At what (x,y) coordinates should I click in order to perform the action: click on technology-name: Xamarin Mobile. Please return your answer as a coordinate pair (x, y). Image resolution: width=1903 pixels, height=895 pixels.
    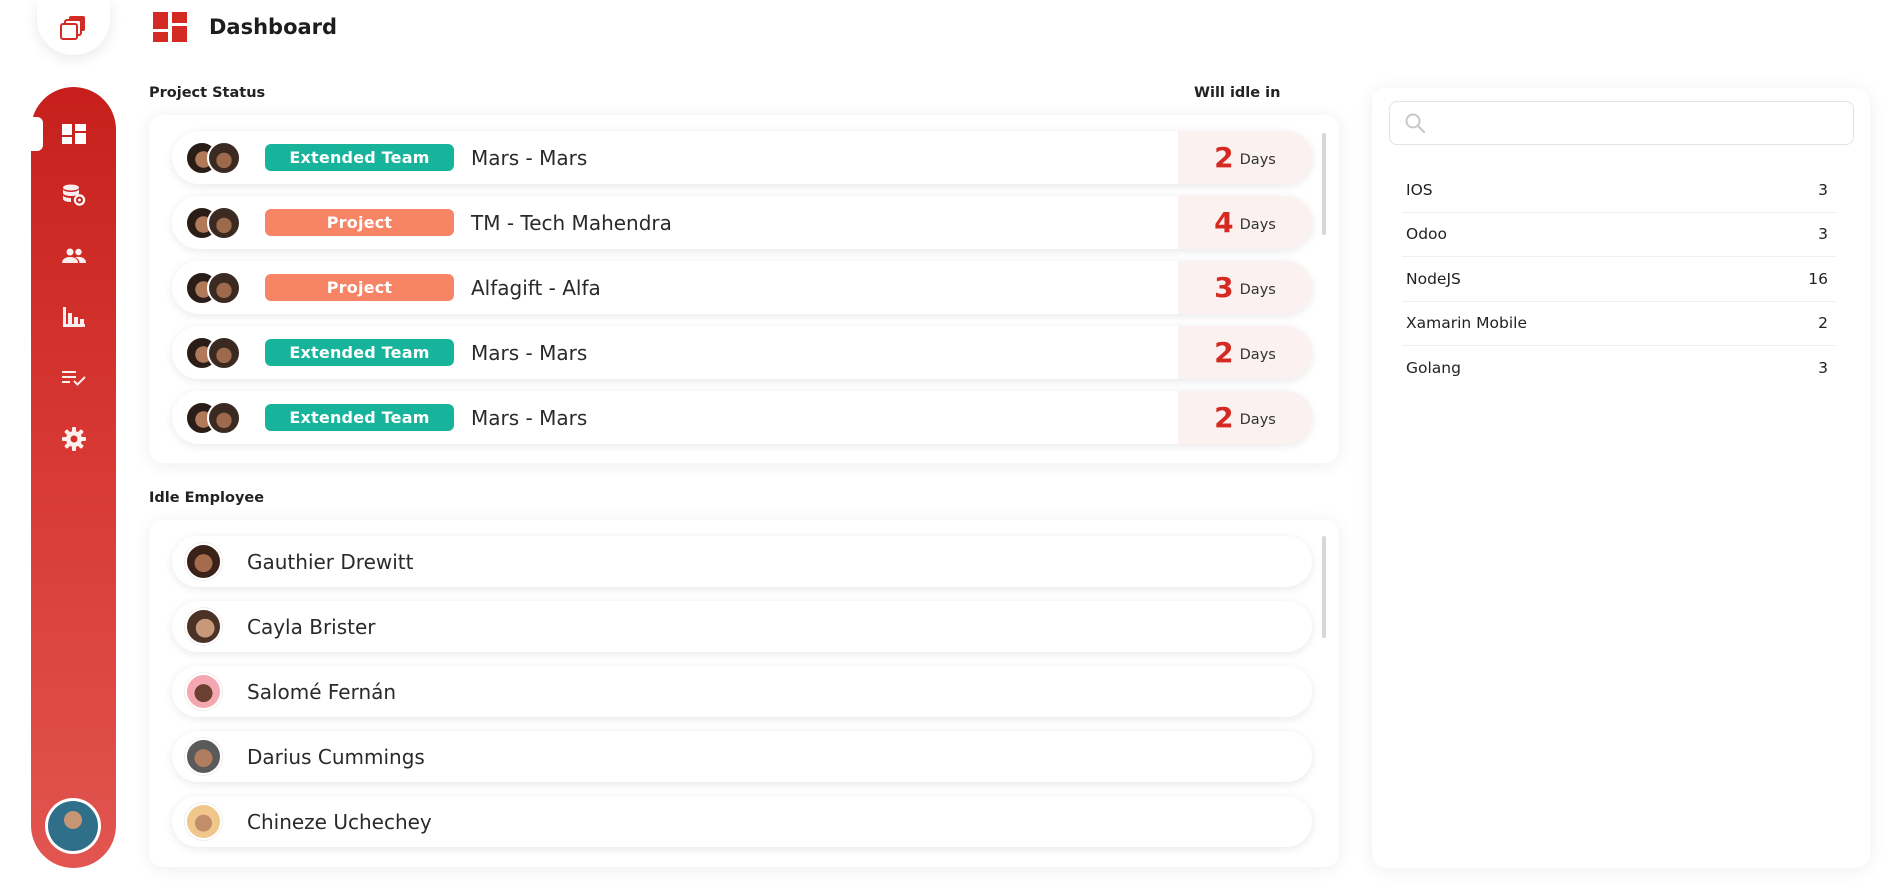
    Looking at the image, I should click on (1466, 323).